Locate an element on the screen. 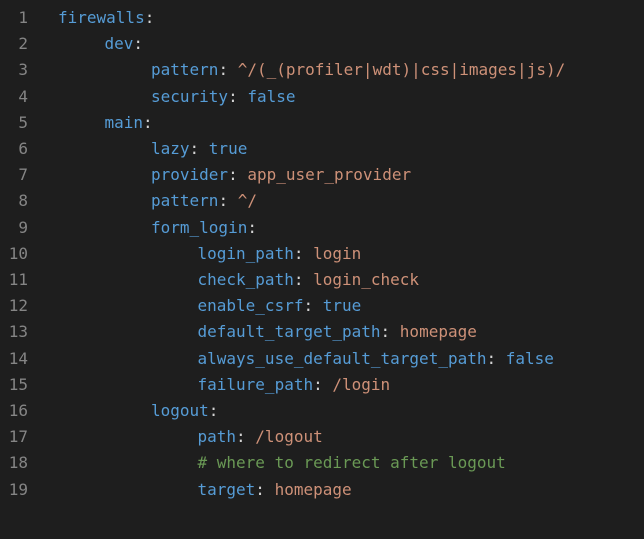  code-line: 8 pattern: ^/ is located at coordinates (322, 201).